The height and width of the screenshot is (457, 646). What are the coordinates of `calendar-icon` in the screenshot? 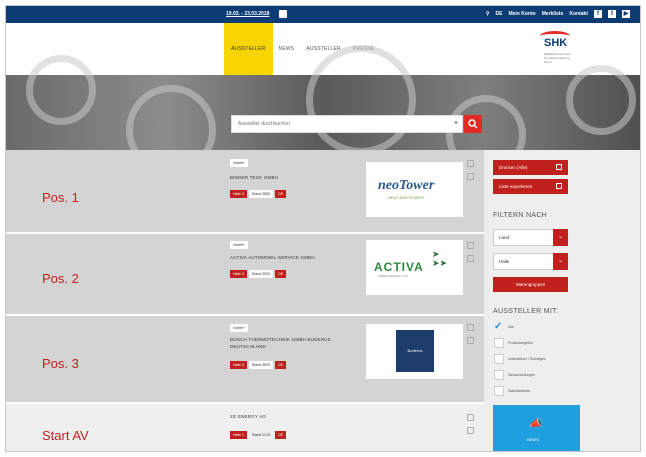 It's located at (283, 14).